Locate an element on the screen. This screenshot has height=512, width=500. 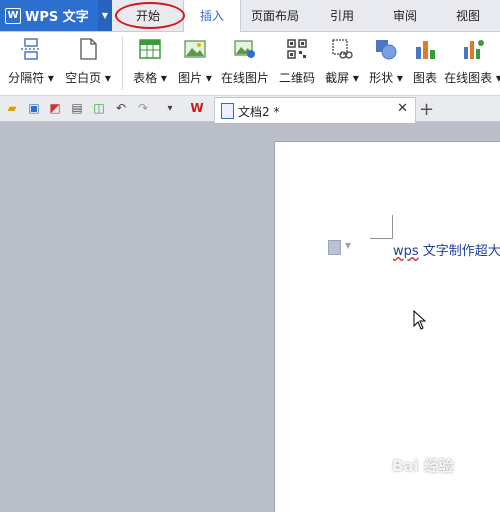
online-picture-icon is located at coordinates (244, 49).